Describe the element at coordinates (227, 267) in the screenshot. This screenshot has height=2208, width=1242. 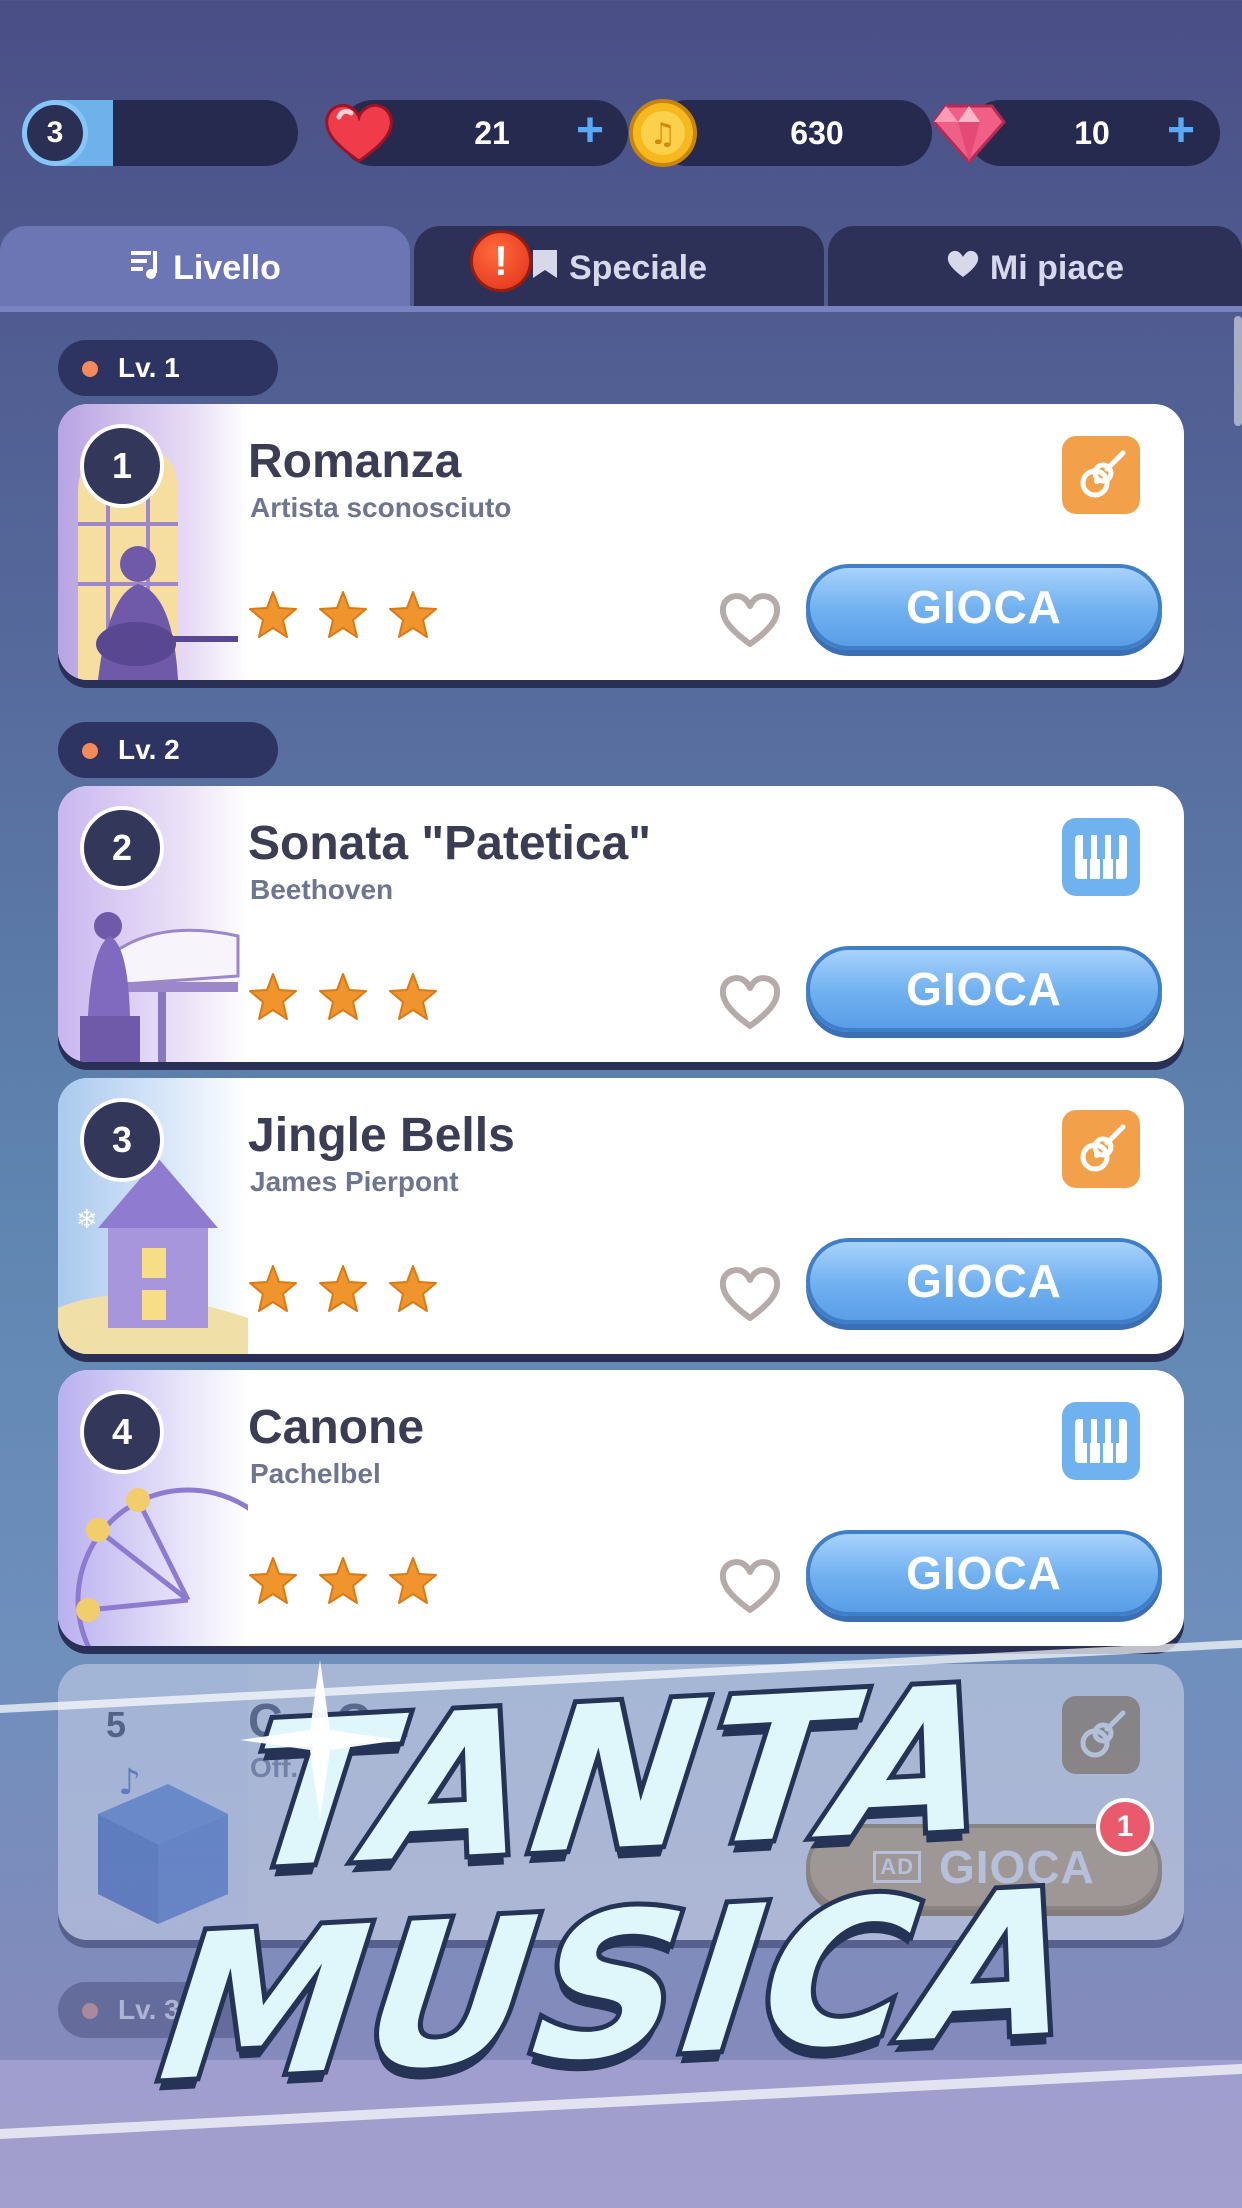
I see `tab-label: Livello` at that location.